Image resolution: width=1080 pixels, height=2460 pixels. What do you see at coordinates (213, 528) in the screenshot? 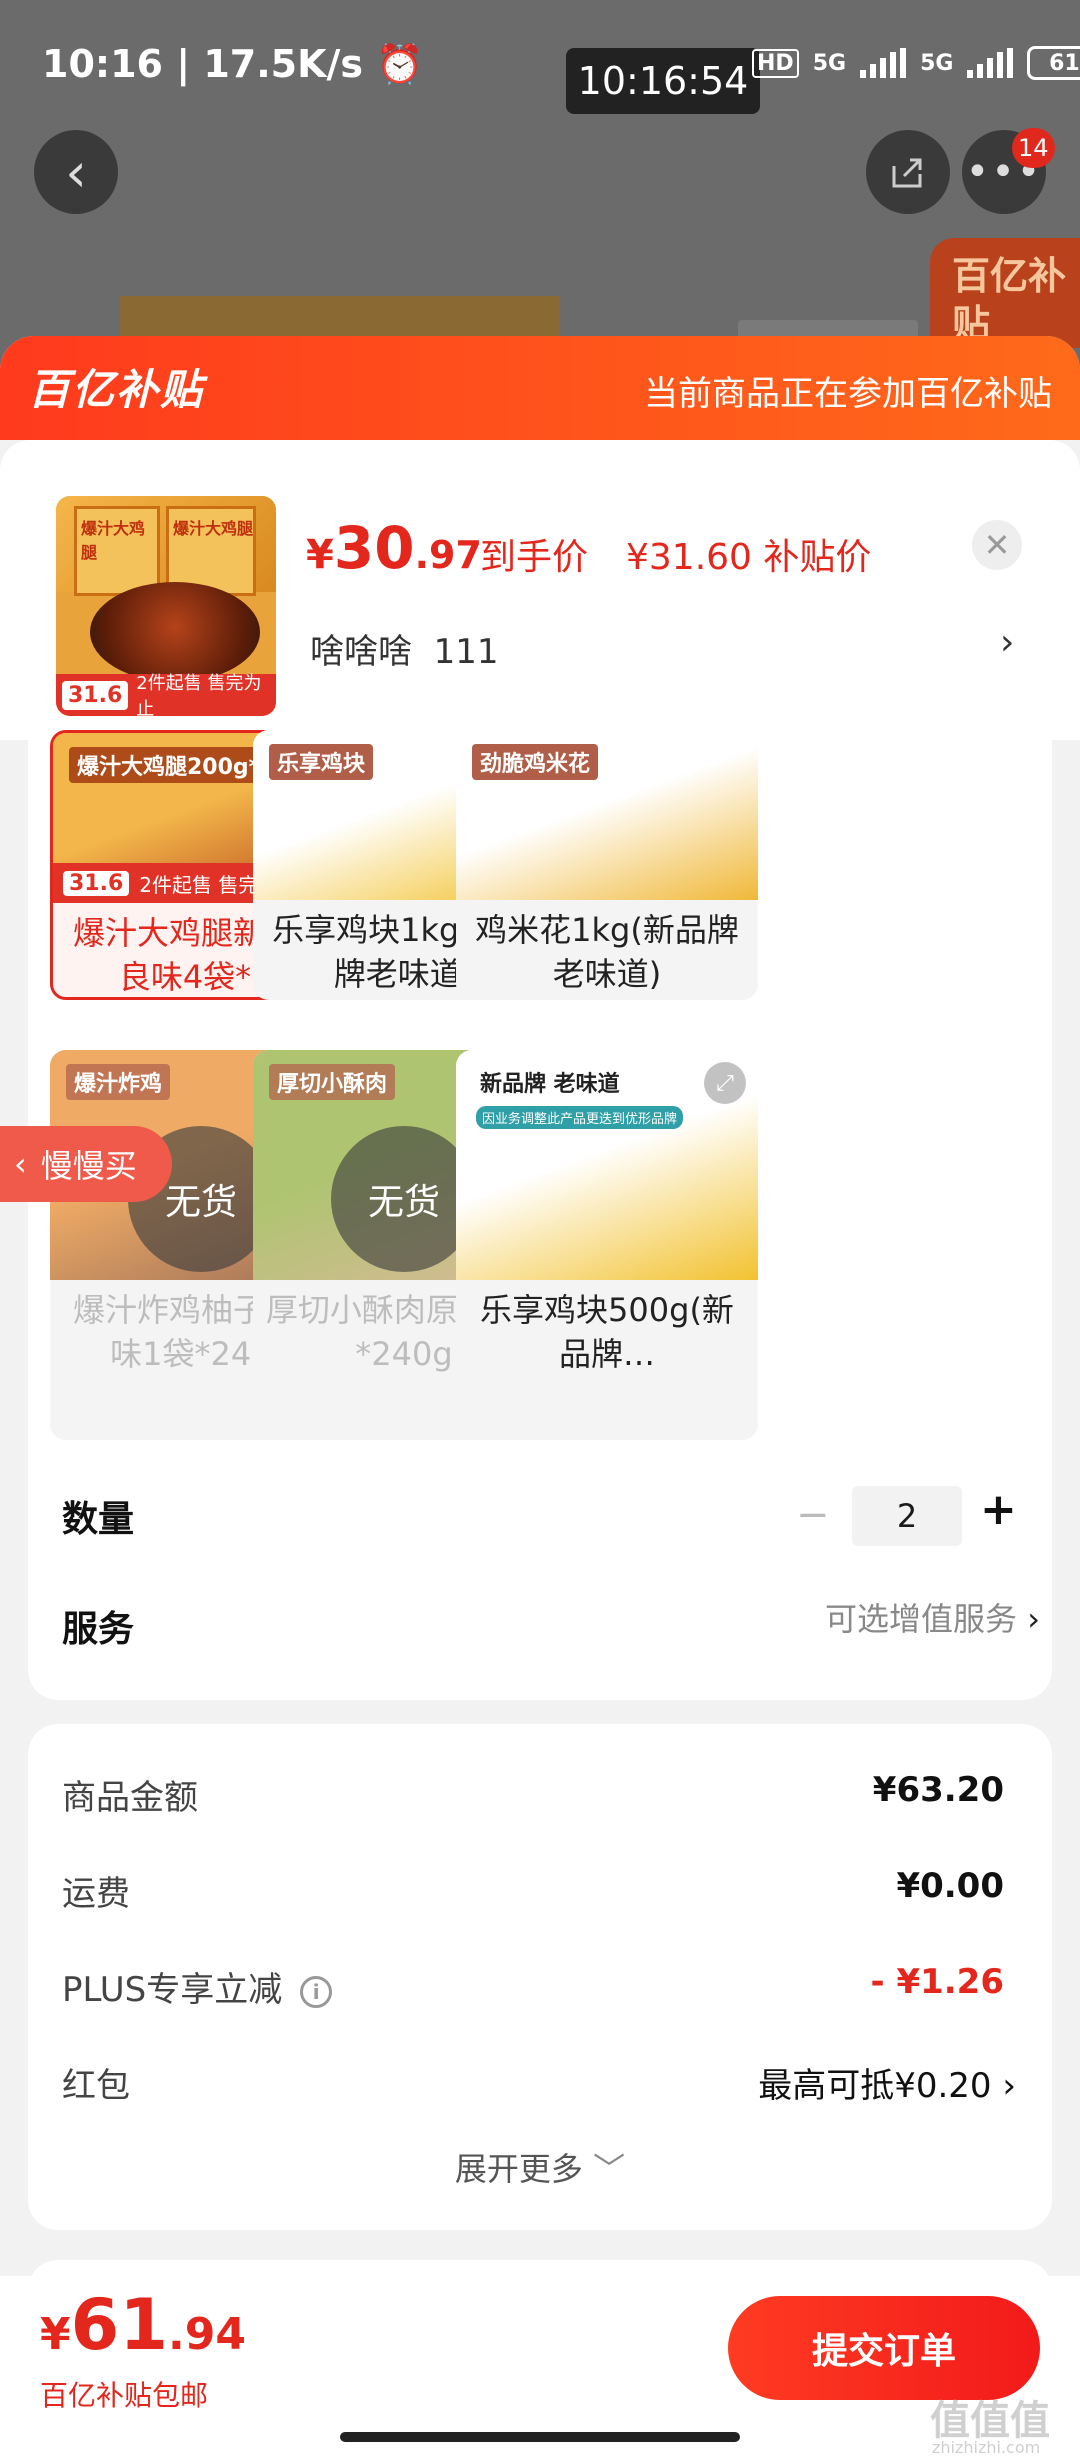
I see `thumb-bag-text-2: 爆汁大鸡腿` at bounding box center [213, 528].